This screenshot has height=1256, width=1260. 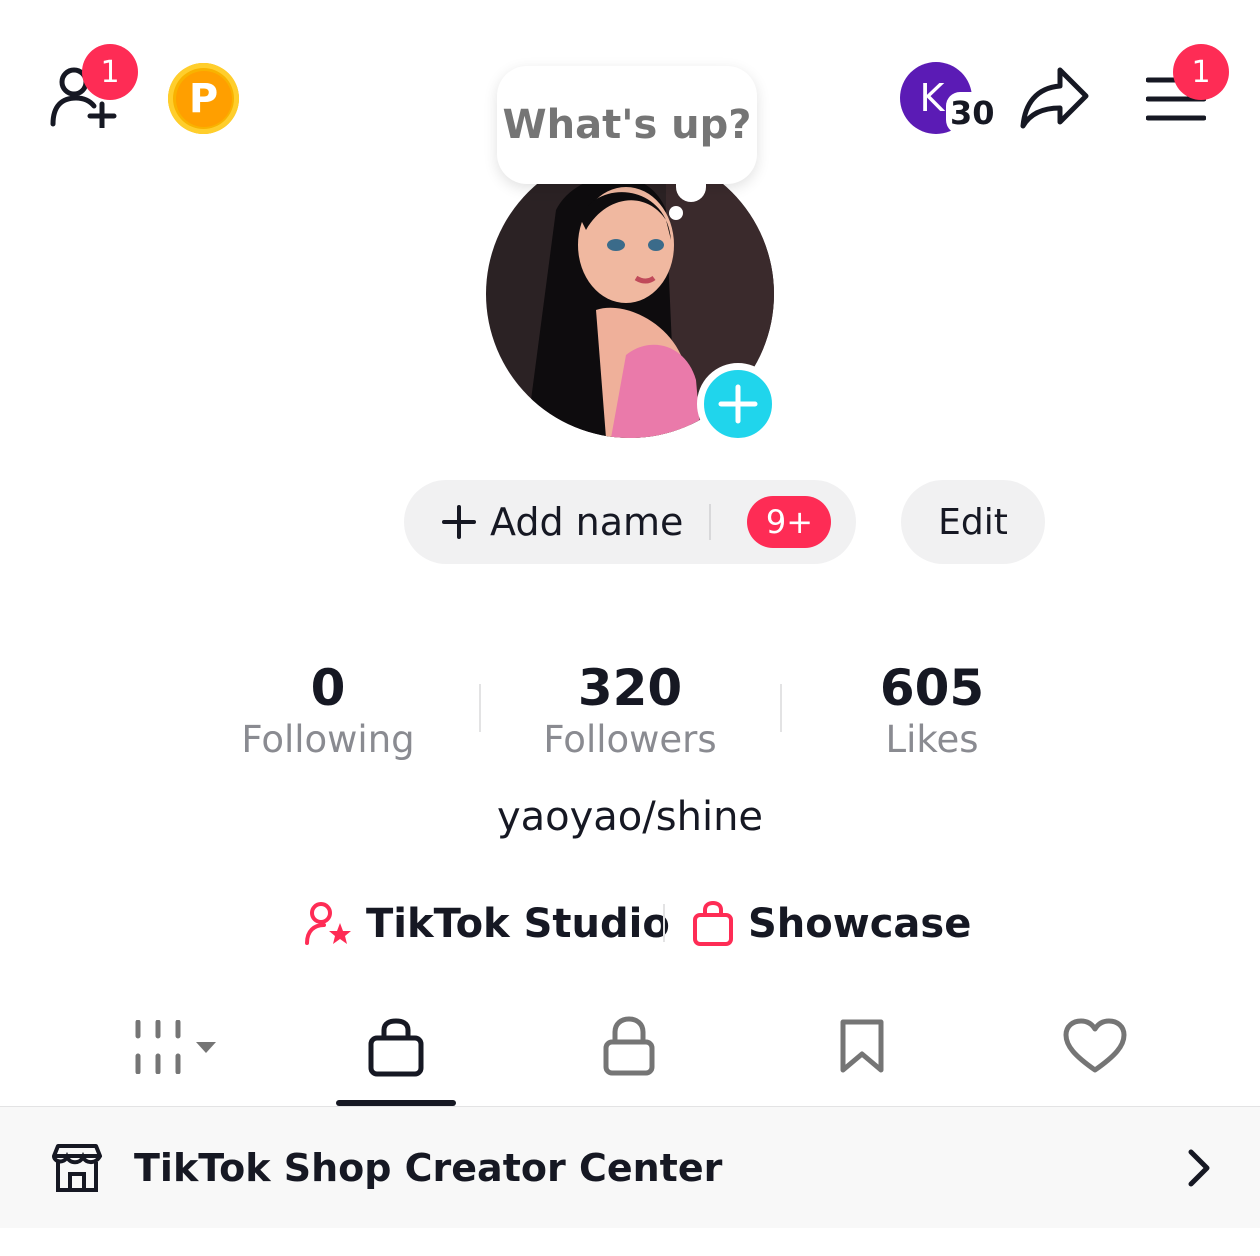 What do you see at coordinates (587, 522) in the screenshot?
I see `add-name-label: Add name` at bounding box center [587, 522].